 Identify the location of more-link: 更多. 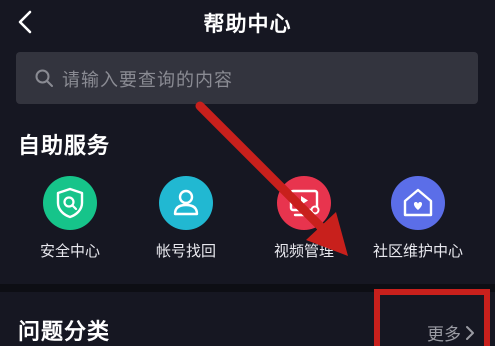
(451, 332).